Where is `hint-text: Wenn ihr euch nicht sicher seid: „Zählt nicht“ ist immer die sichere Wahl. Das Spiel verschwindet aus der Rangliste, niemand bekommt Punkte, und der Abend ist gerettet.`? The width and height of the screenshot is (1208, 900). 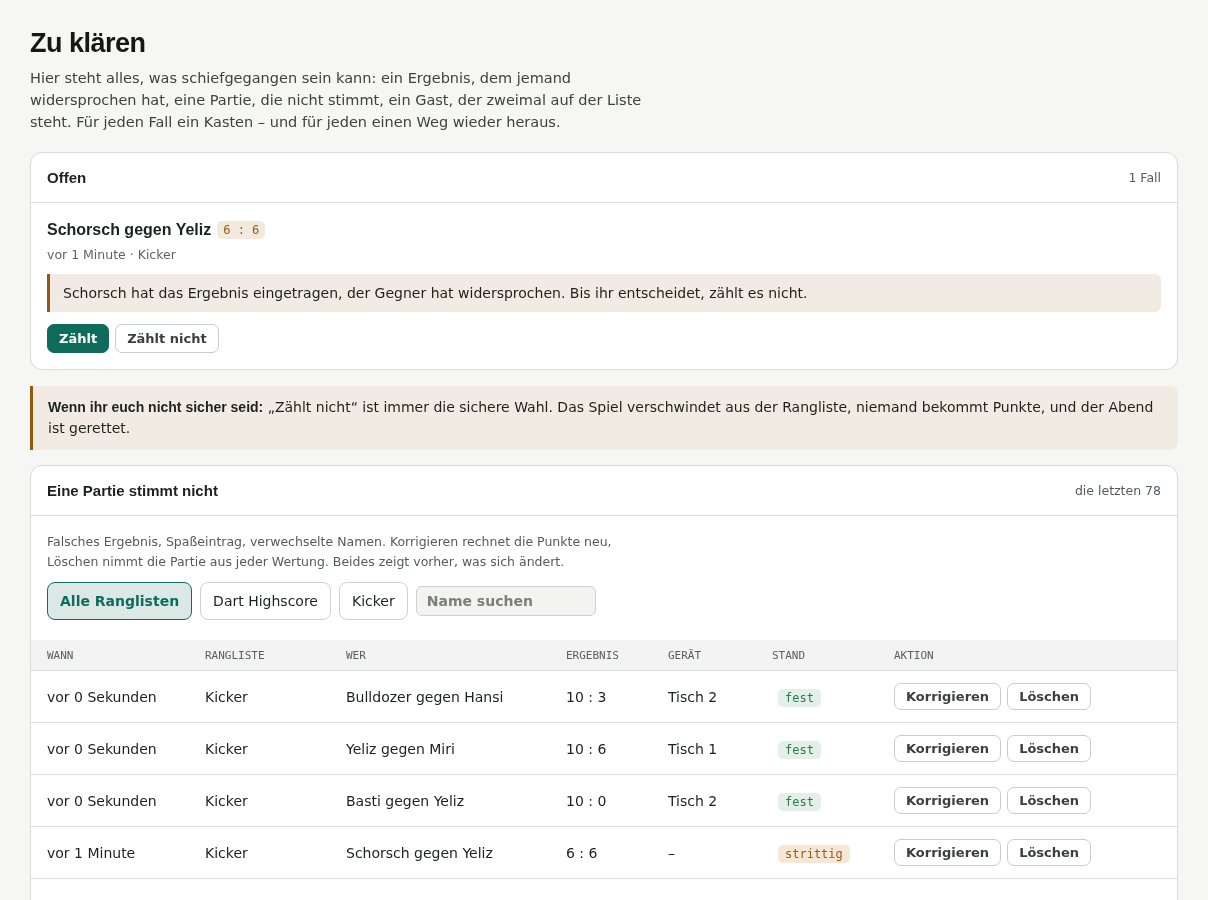 hint-text: Wenn ihr euch nicht sicher seid: „Zählt nicht“ ist immer die sichere Wahl. Das Spiel verschwindet aus der Rangliste, niemand bekommt Punkte, und der Abend ist gerettet. is located at coordinates (604, 418).